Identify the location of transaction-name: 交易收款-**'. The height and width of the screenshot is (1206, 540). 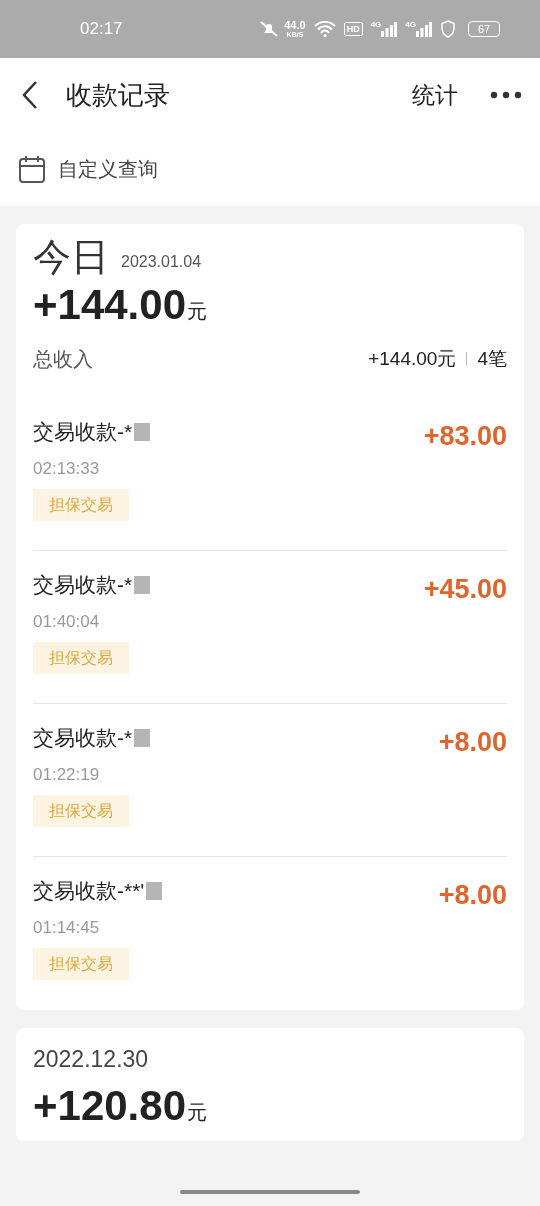
(89, 891).